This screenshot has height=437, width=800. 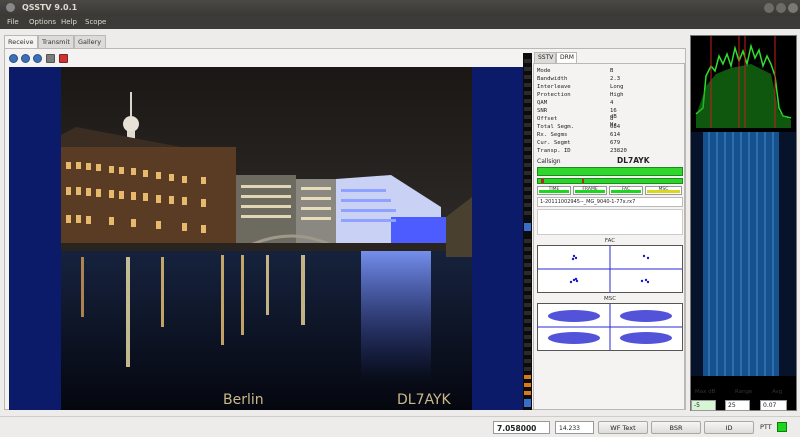 What do you see at coordinates (580, 87) in the screenshot?
I see `field-interleave: Interleave Long` at bounding box center [580, 87].